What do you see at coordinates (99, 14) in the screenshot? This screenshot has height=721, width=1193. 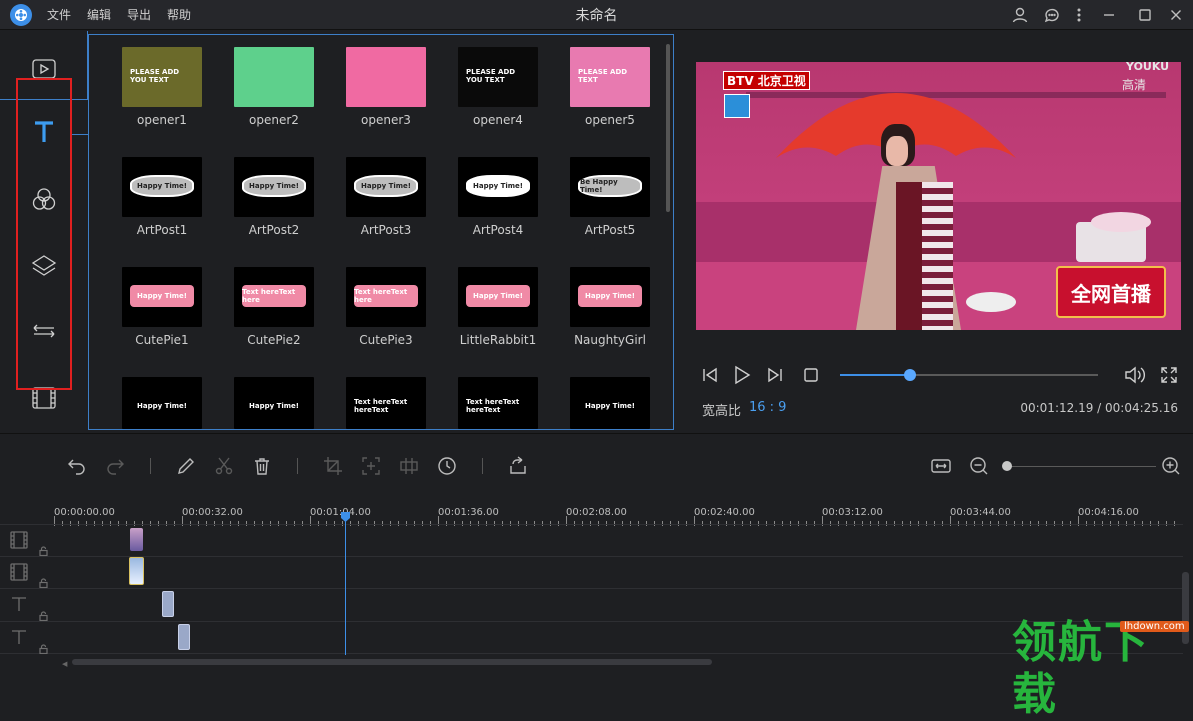 I see `menu-edit: 编辑` at bounding box center [99, 14].